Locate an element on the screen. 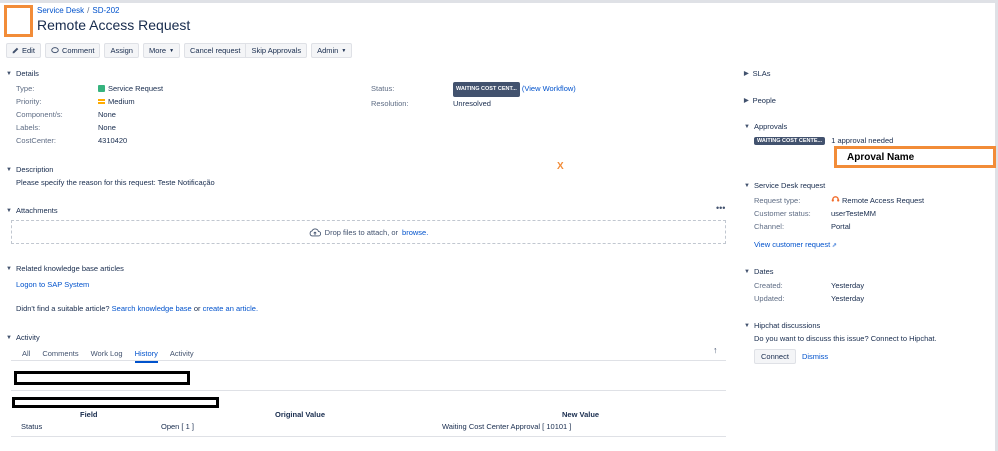  priority-medium-icon is located at coordinates (101, 101).